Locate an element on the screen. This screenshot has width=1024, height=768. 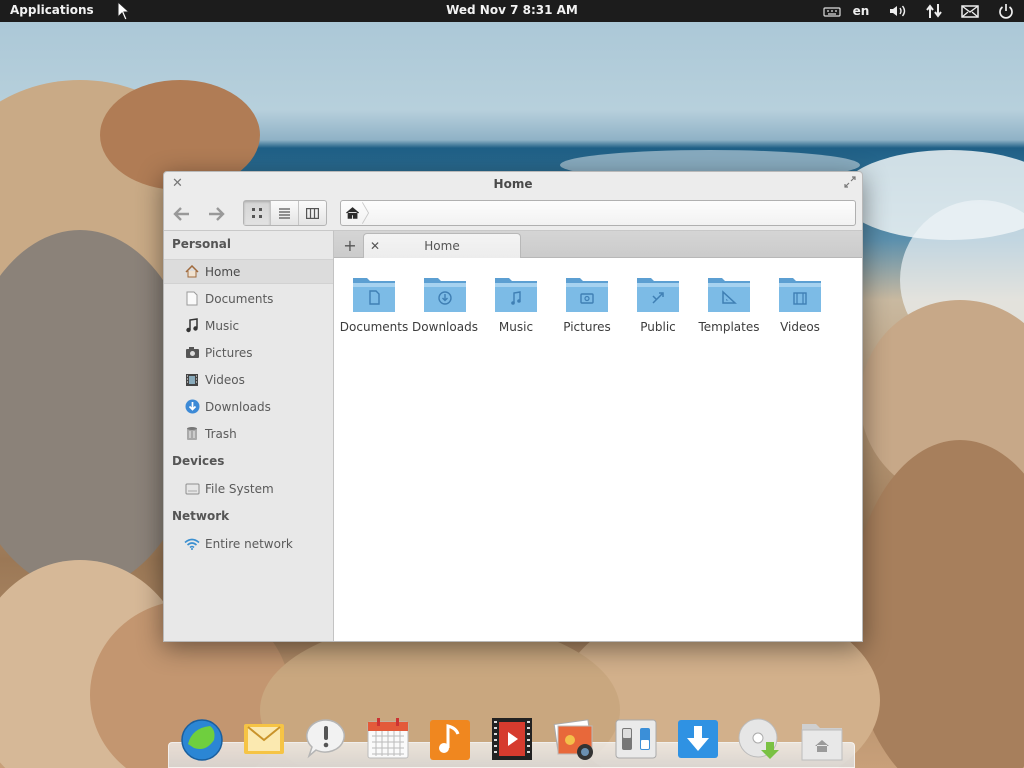
sidebar-item-label: Trash is located at coordinates (221, 433).